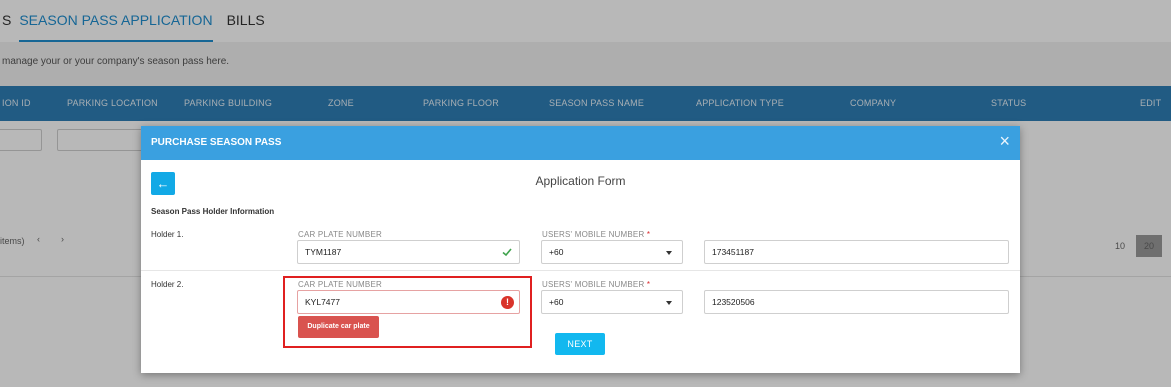  Describe the element at coordinates (580, 270) in the screenshot. I see `holder-divider` at that location.